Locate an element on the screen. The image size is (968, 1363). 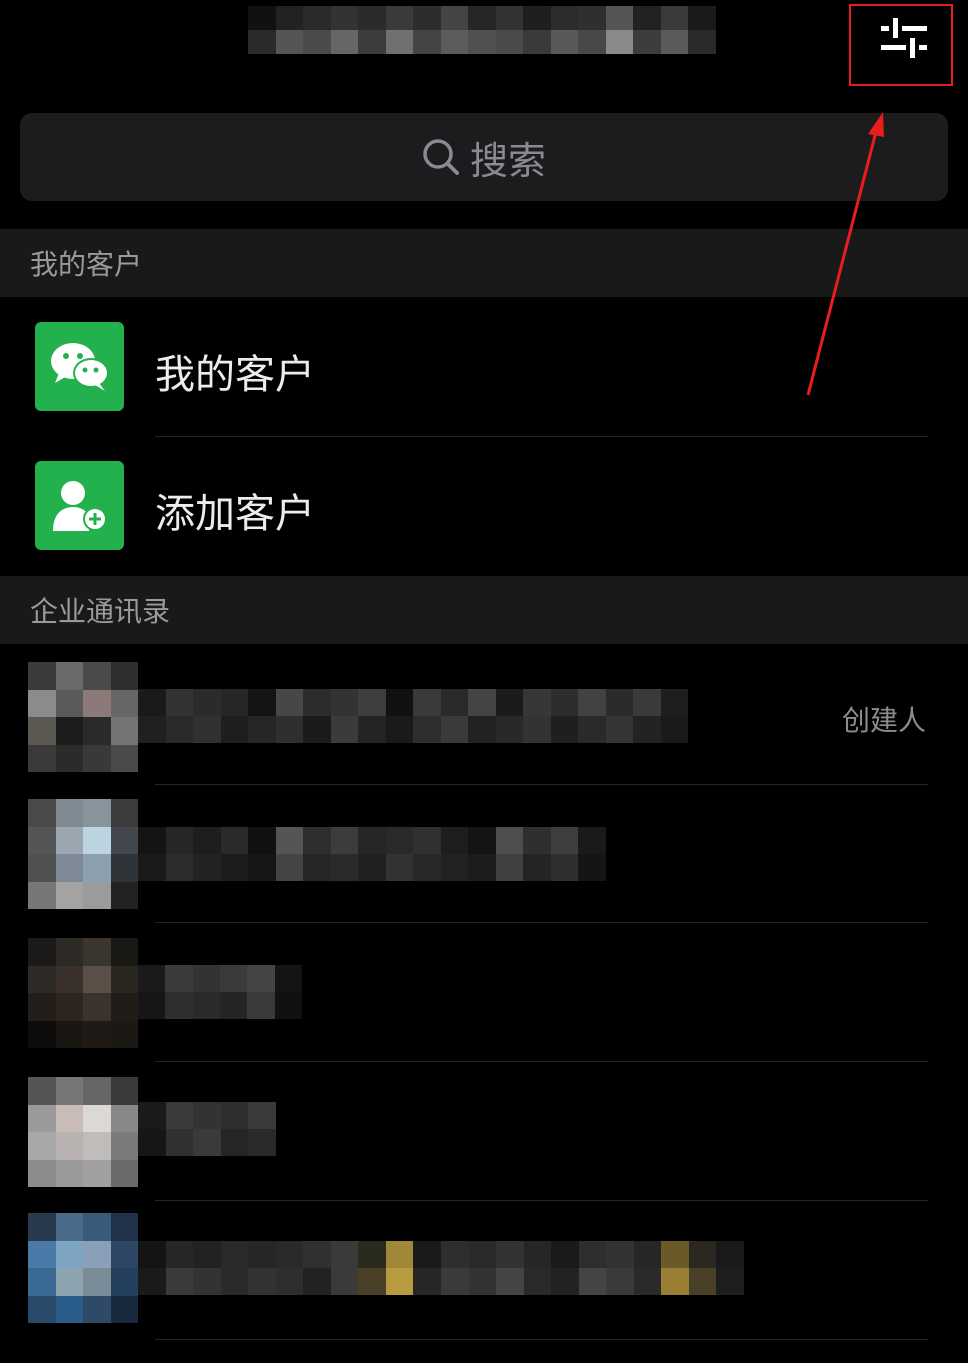
search-bar: 搜索 is located at coordinates (484, 157).